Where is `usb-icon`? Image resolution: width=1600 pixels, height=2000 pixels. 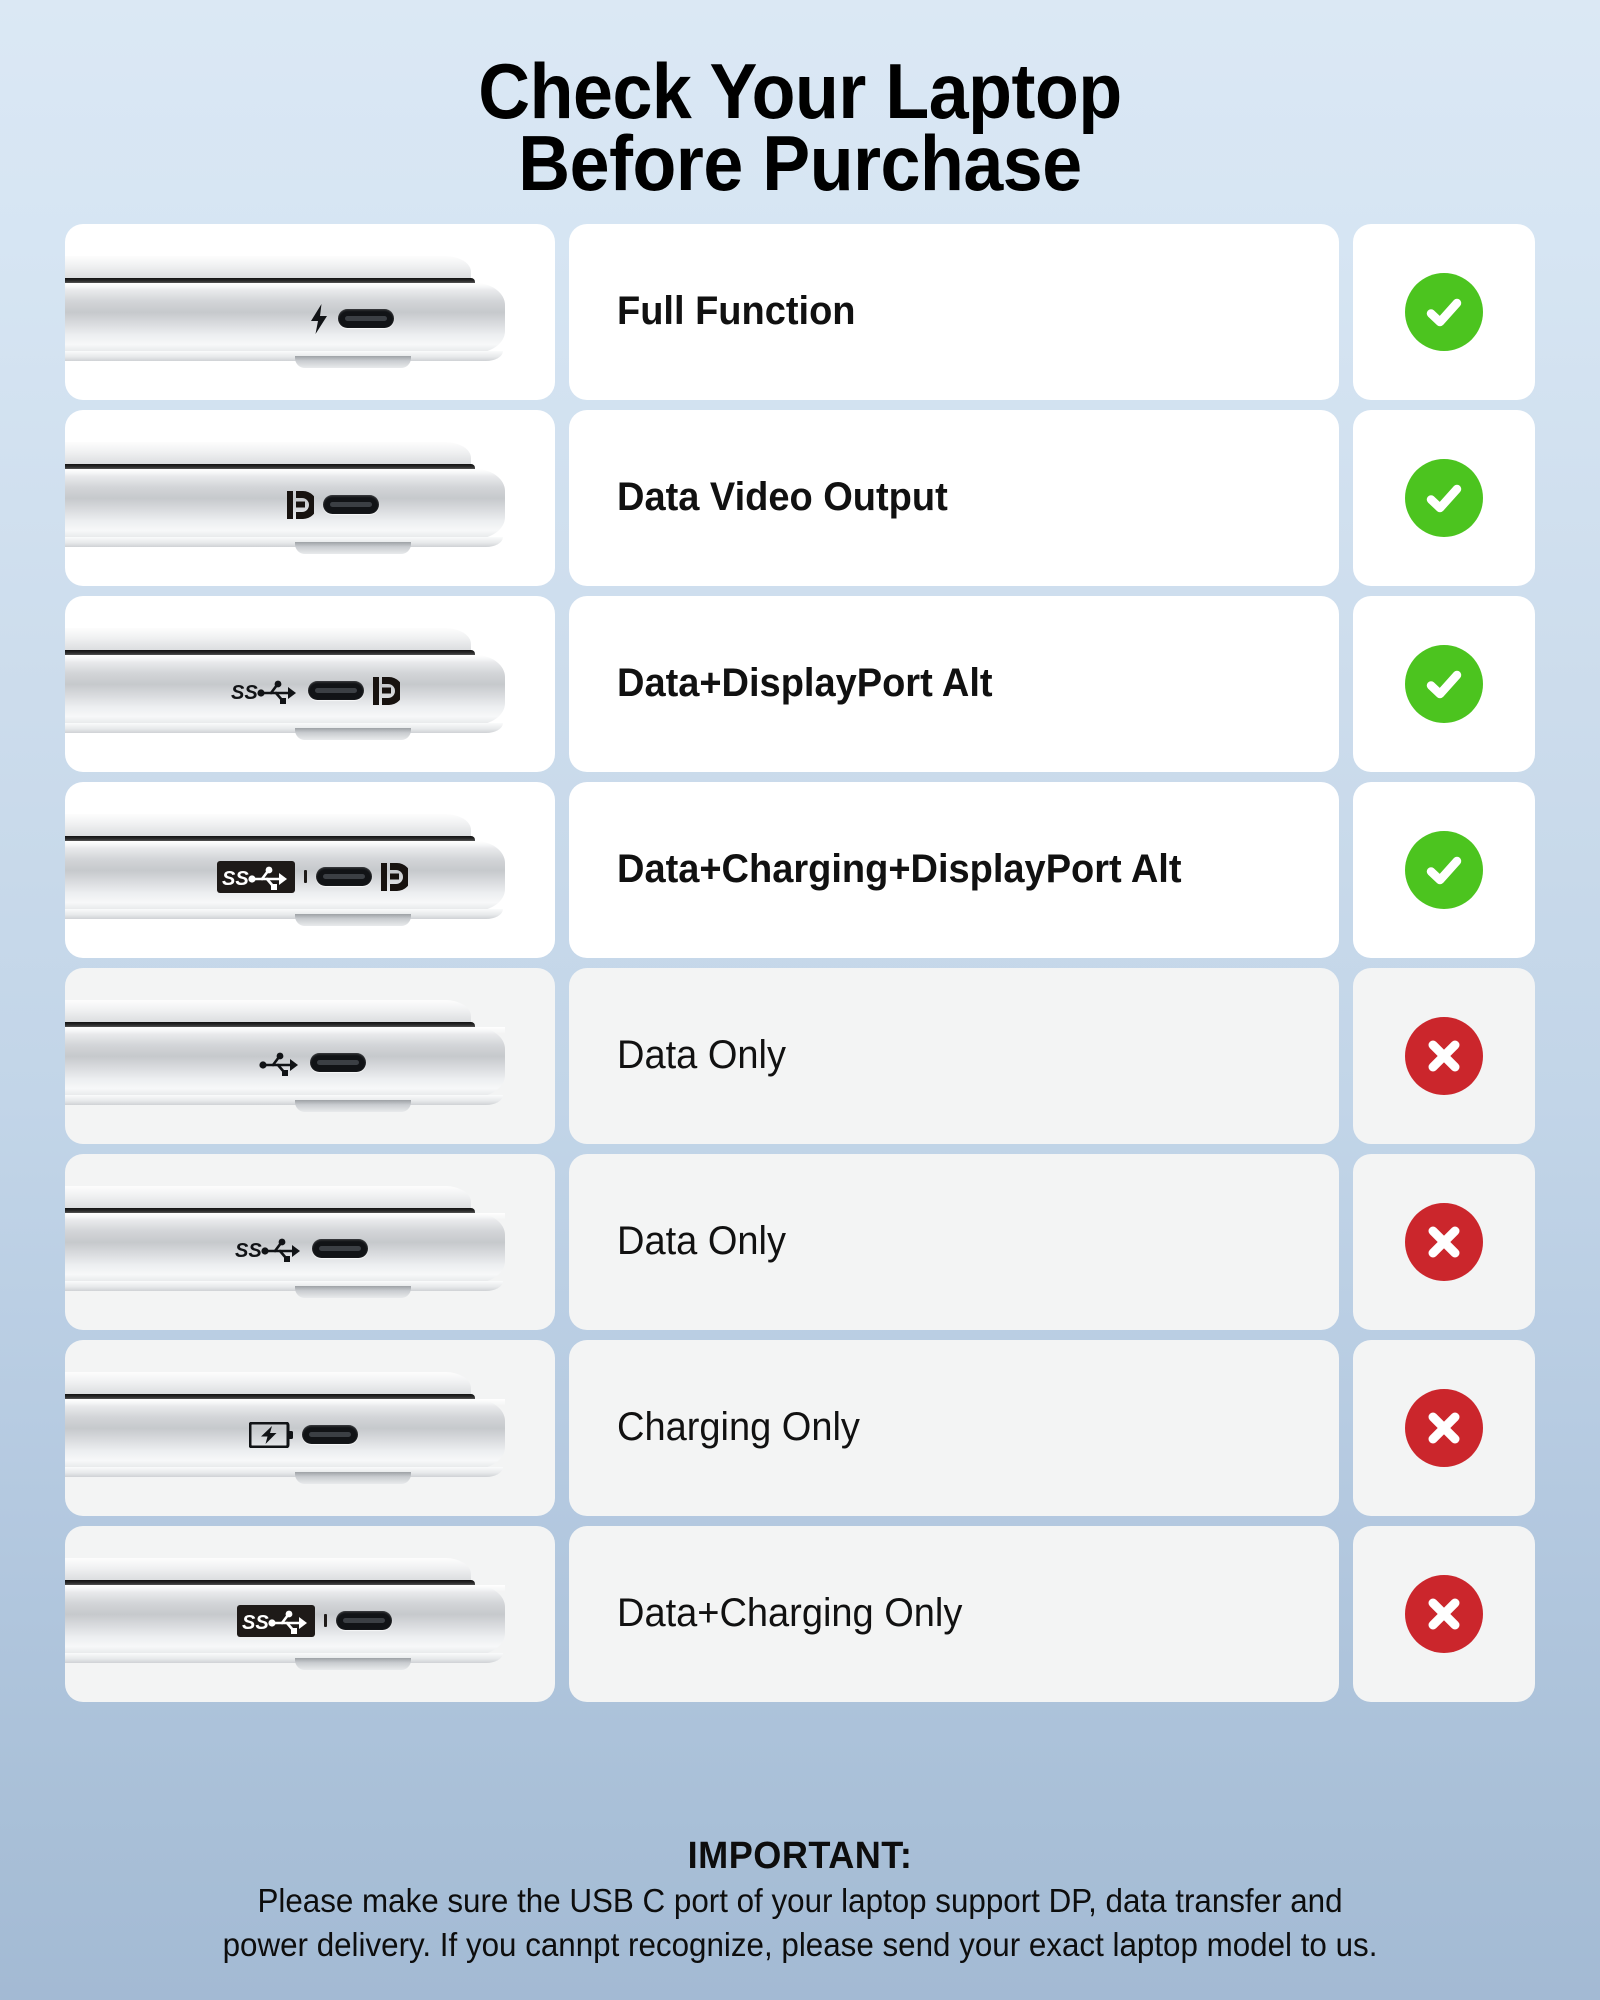 usb-icon is located at coordinates (280, 1063).